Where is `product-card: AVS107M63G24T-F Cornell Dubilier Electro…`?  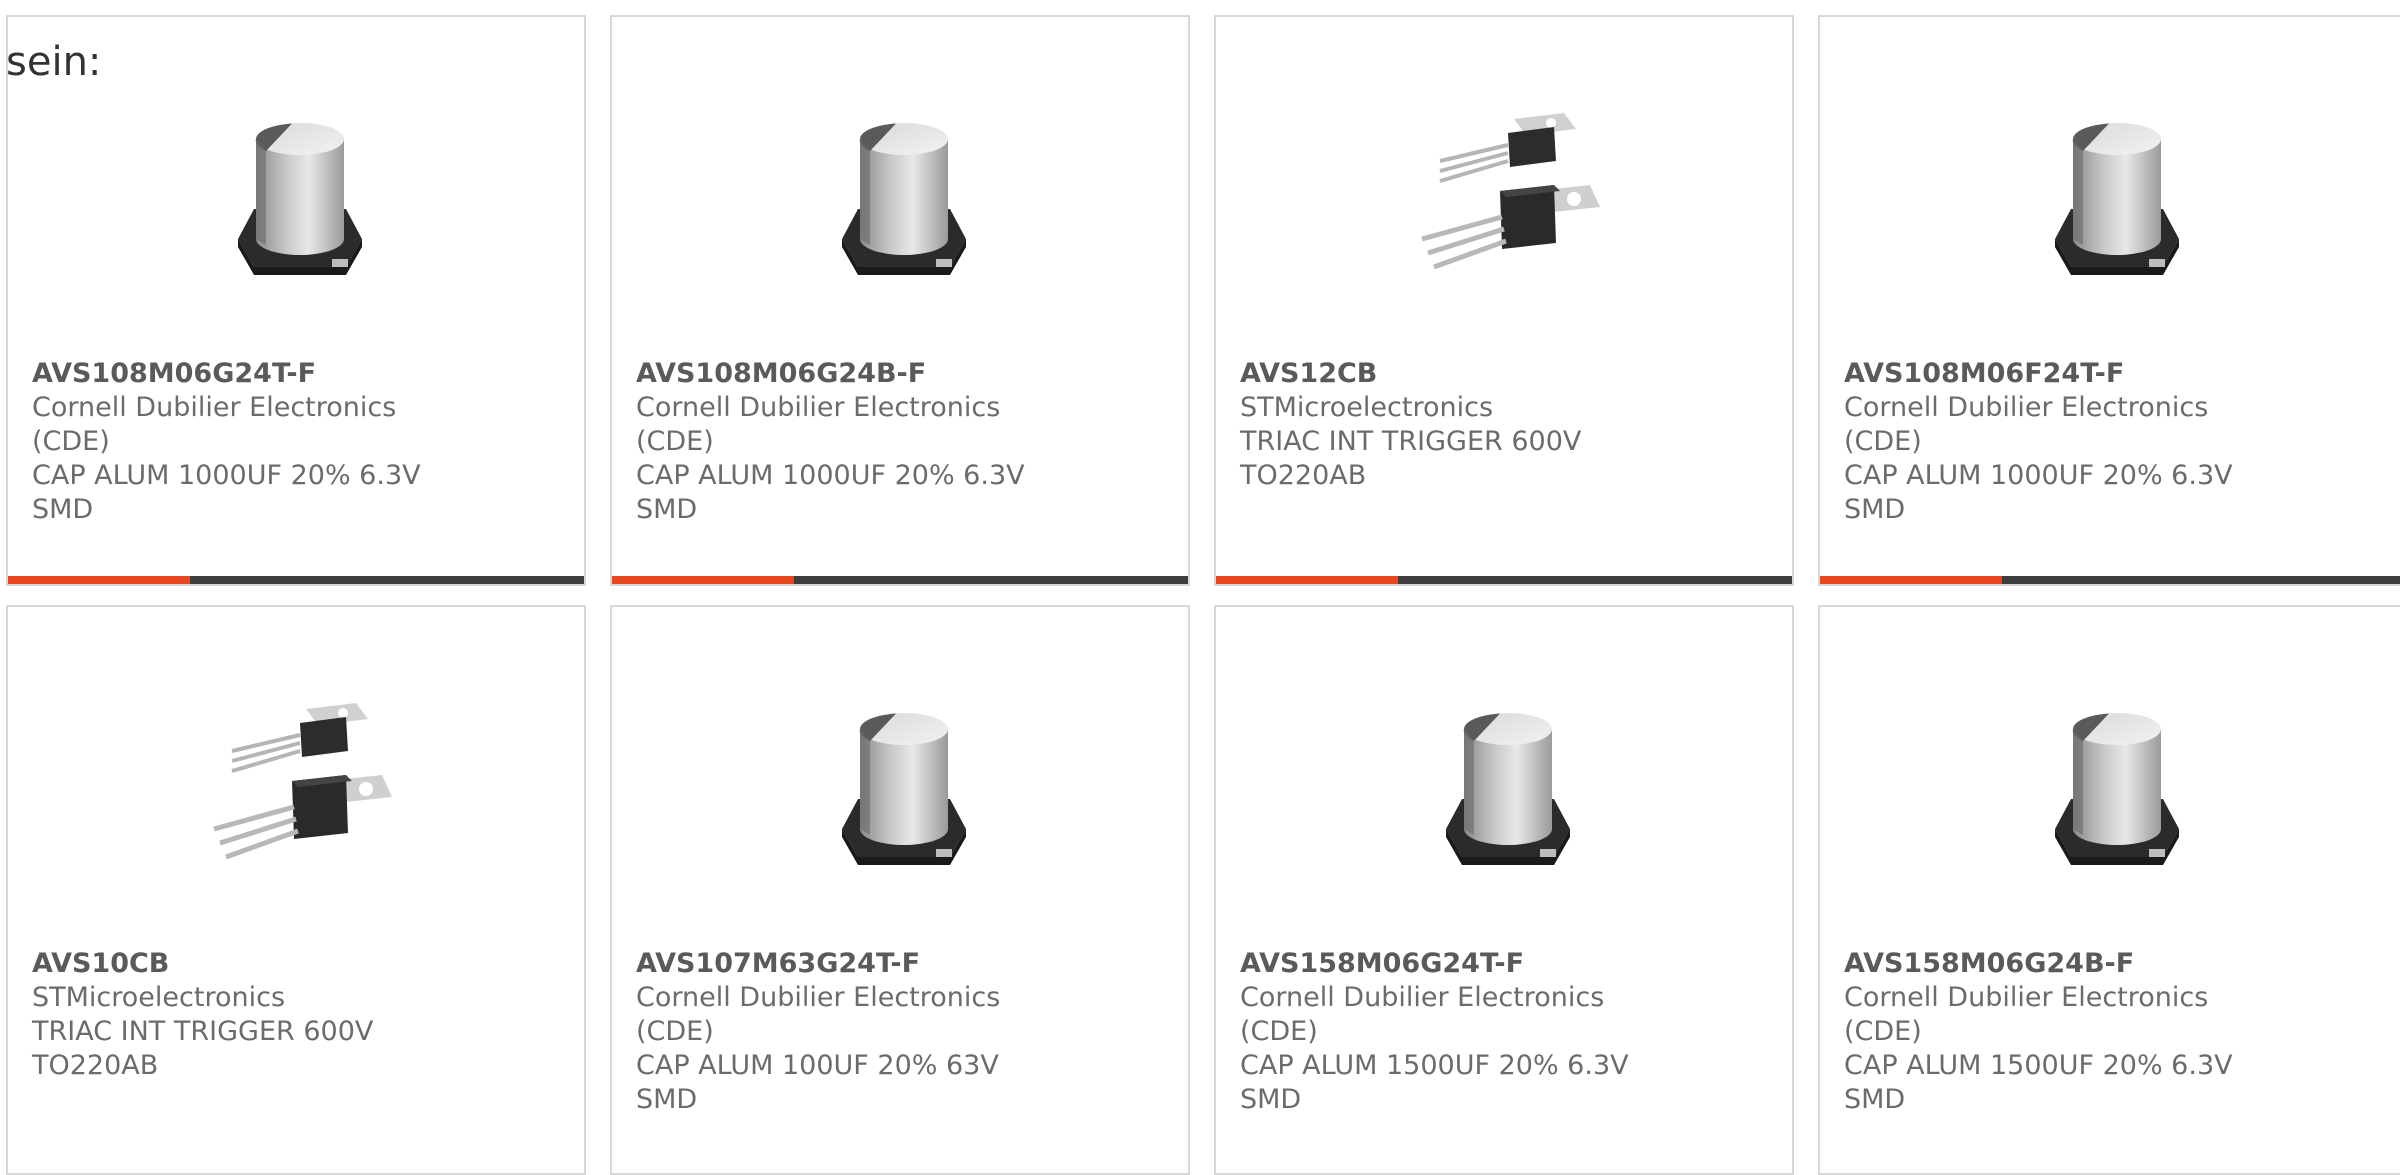
product-card: AVS107M63G24T-F Cornell Dubilier Electro… is located at coordinates (900, 890).